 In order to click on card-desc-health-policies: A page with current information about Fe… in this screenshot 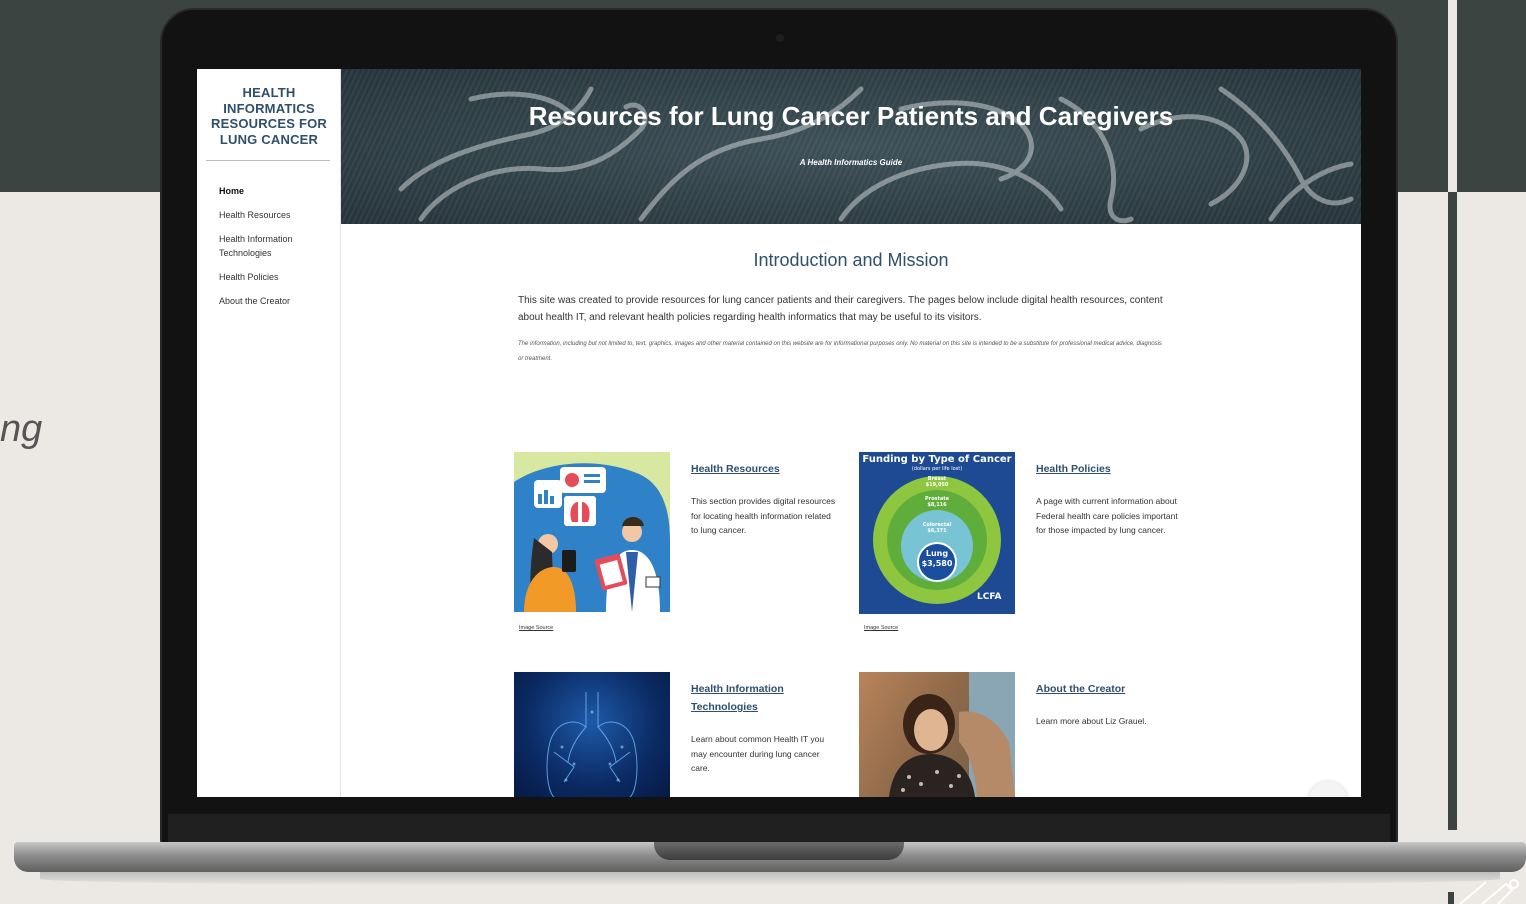, I will do `click(1107, 515)`.